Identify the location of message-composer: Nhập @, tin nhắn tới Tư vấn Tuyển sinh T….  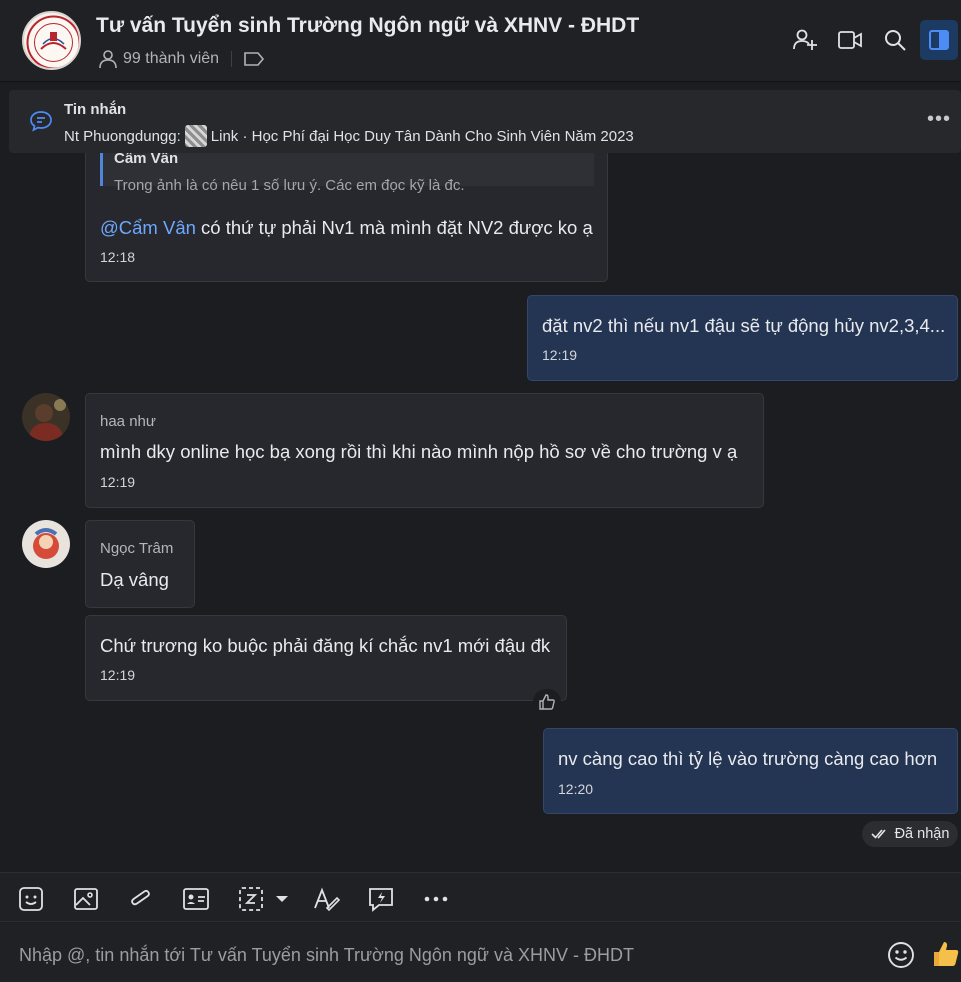
(480, 952).